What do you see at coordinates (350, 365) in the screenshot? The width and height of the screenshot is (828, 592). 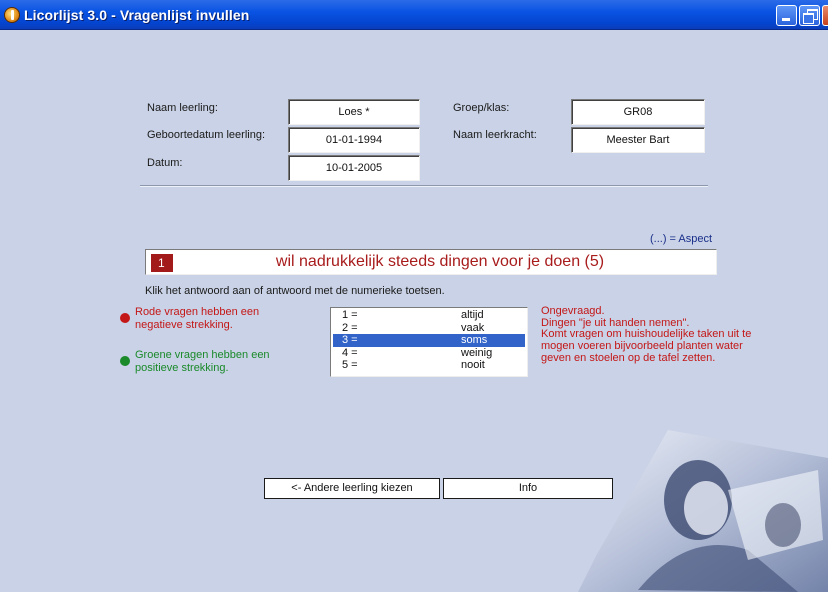 I see `answer-number: 5 =` at bounding box center [350, 365].